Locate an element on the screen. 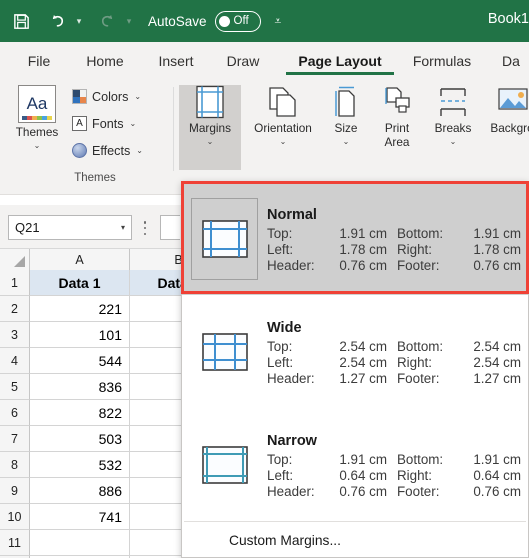  themes-button: Aa Themes ⌄ is located at coordinates (37, 117).